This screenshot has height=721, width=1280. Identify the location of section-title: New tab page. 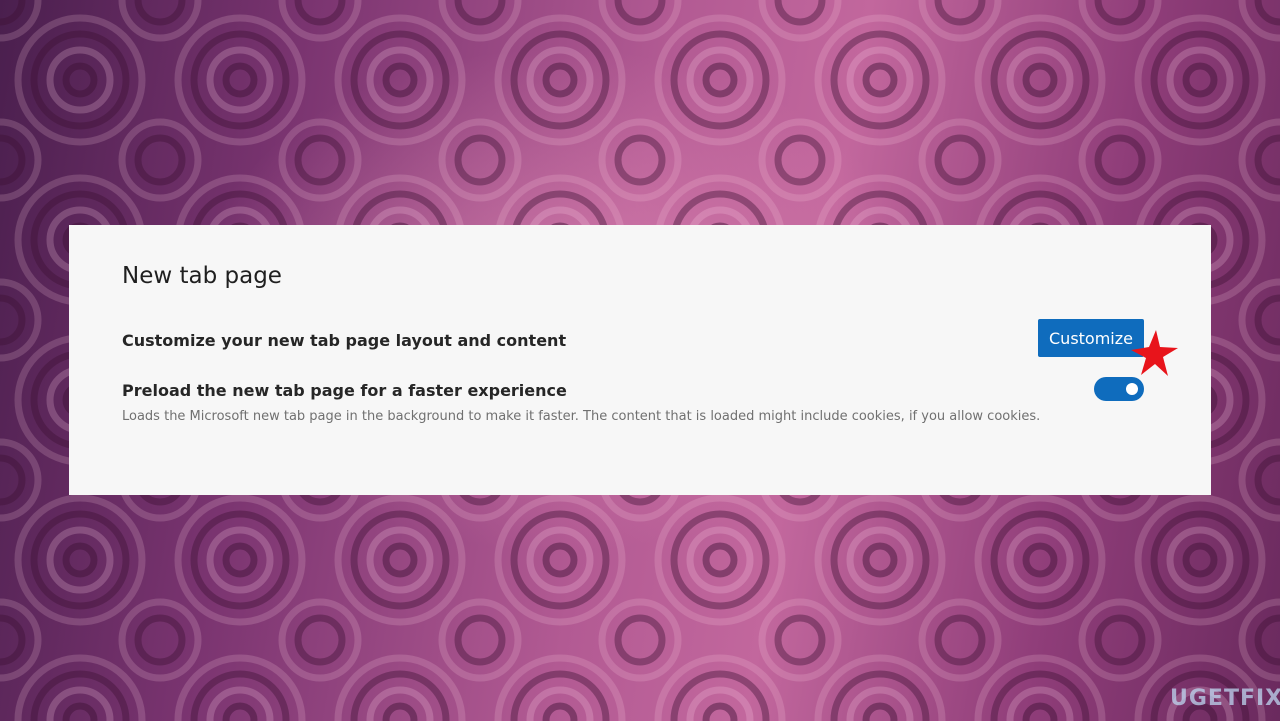
(202, 276).